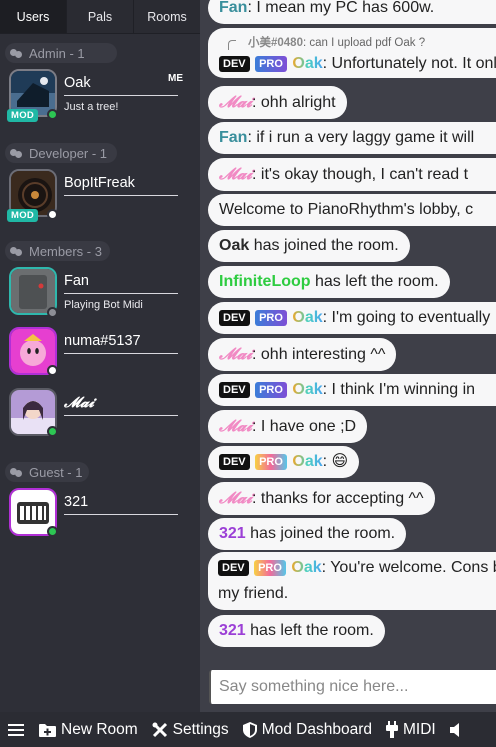 This screenshot has height=747, width=496. What do you see at coordinates (52, 214) in the screenshot?
I see `status-dot` at bounding box center [52, 214].